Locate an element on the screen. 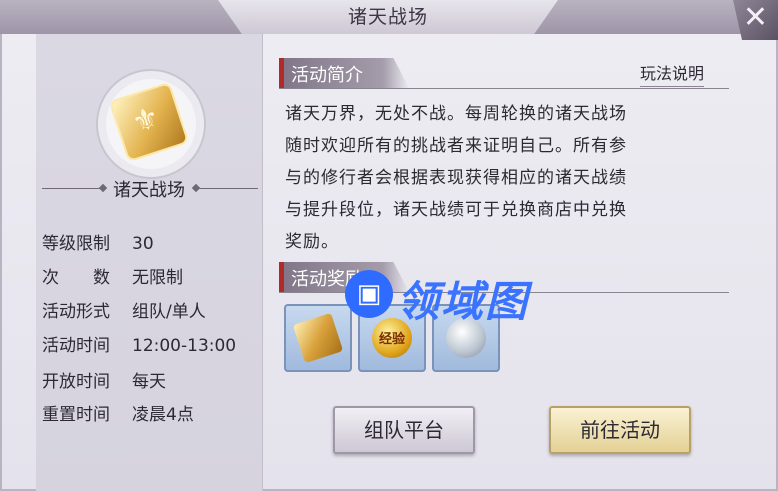 This screenshot has width=778, height=491. info-value: 每天 is located at coordinates (149, 382).